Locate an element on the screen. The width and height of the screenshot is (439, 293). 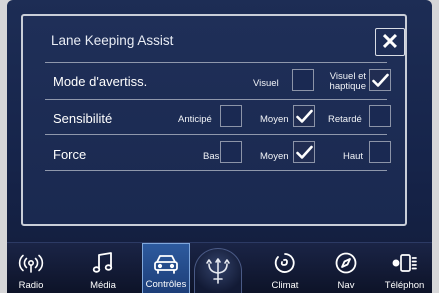
option-label-retarde: Retardé is located at coordinates (345, 119).